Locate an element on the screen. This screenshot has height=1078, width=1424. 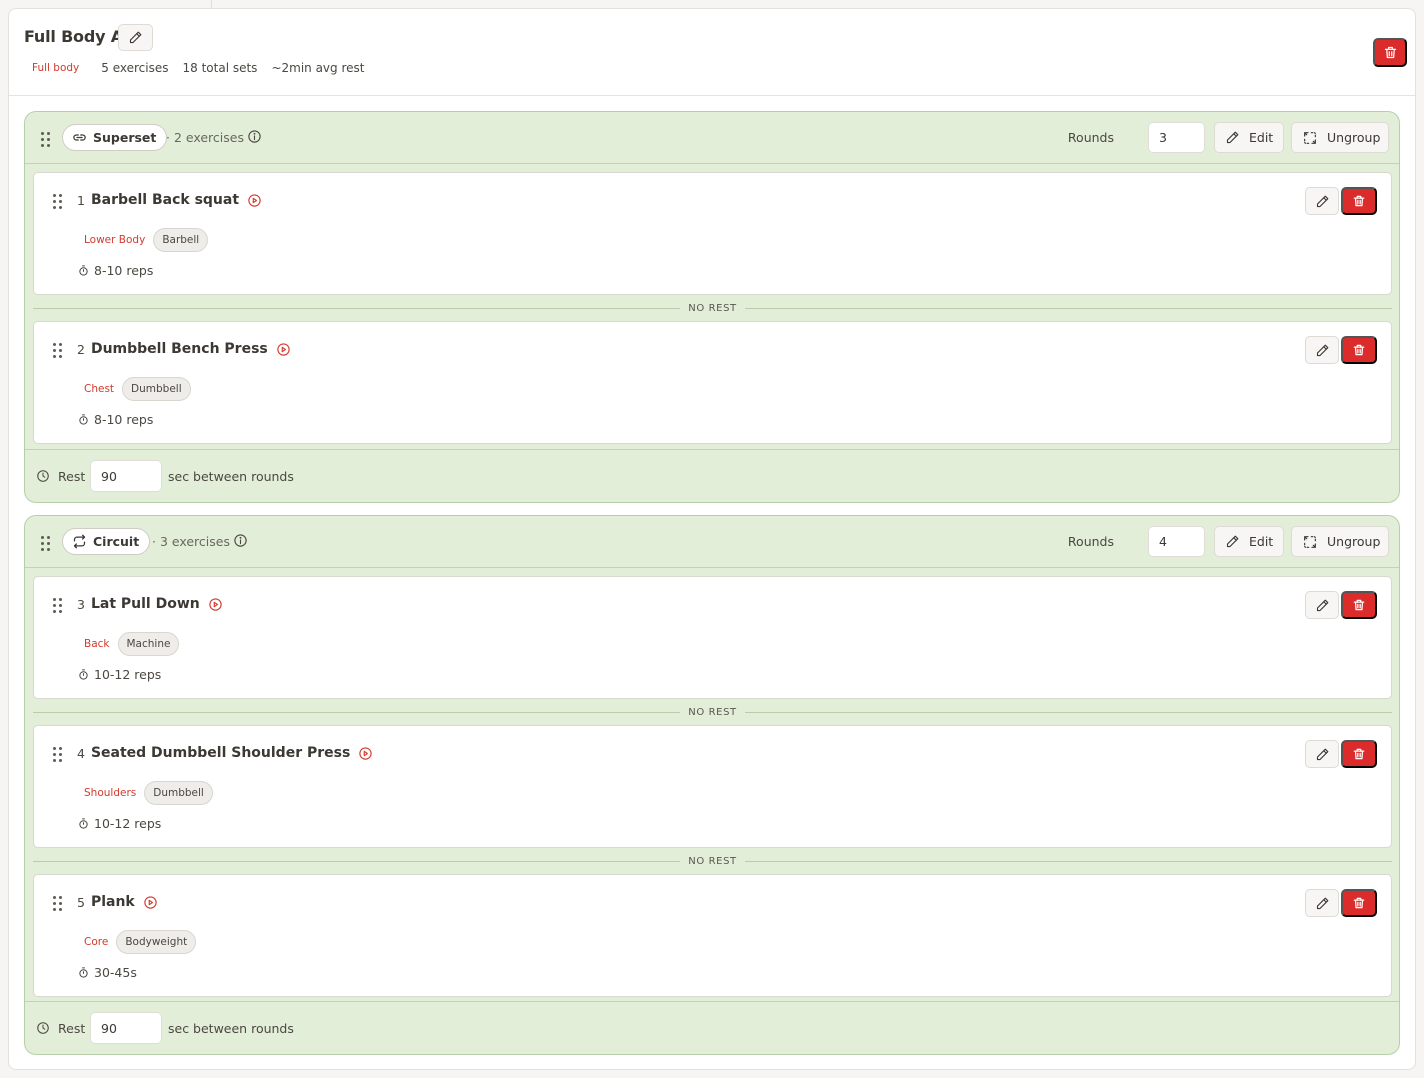
exercise-name: Plank is located at coordinates (112, 902).